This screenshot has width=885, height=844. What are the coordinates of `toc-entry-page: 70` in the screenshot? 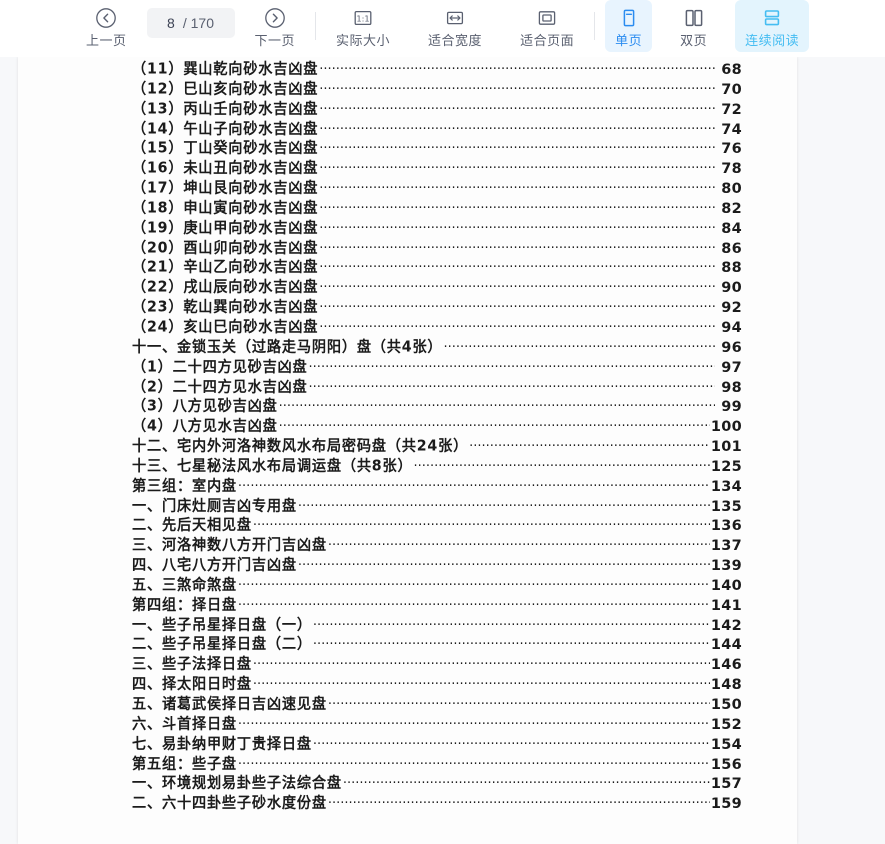 It's located at (731, 89).